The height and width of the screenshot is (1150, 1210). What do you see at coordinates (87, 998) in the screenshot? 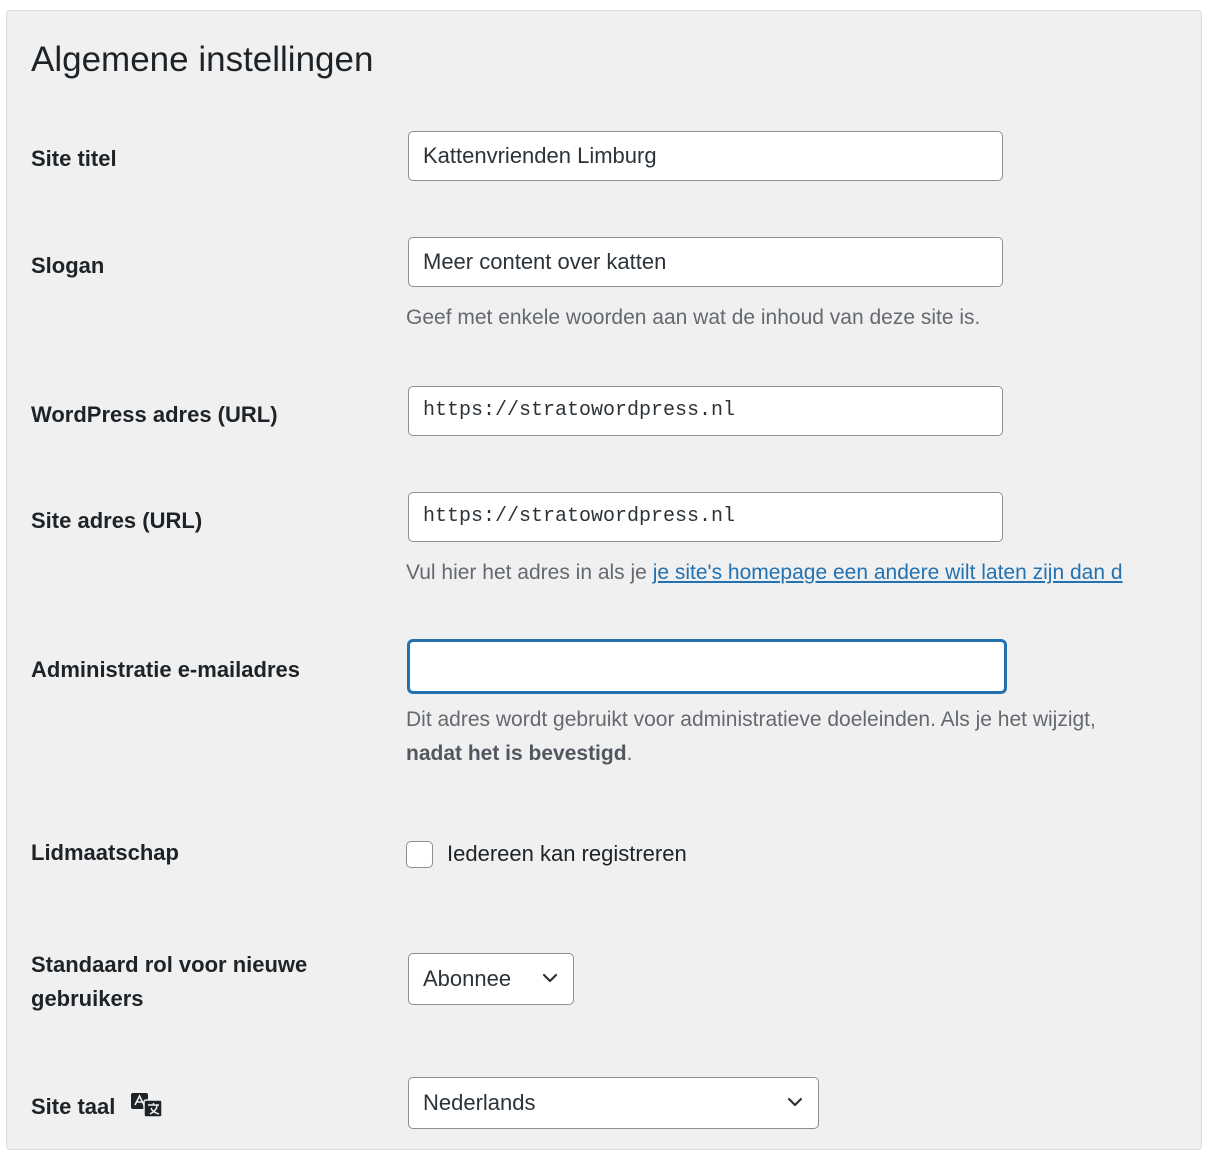
I see `default-role-label-line2: gebruikers` at bounding box center [87, 998].